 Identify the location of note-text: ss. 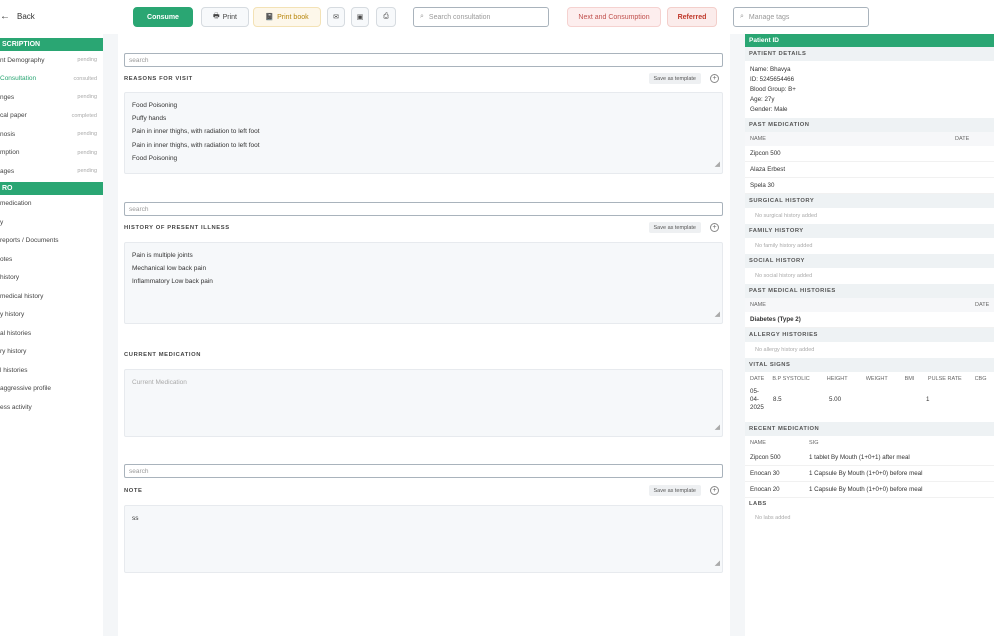
(135, 518).